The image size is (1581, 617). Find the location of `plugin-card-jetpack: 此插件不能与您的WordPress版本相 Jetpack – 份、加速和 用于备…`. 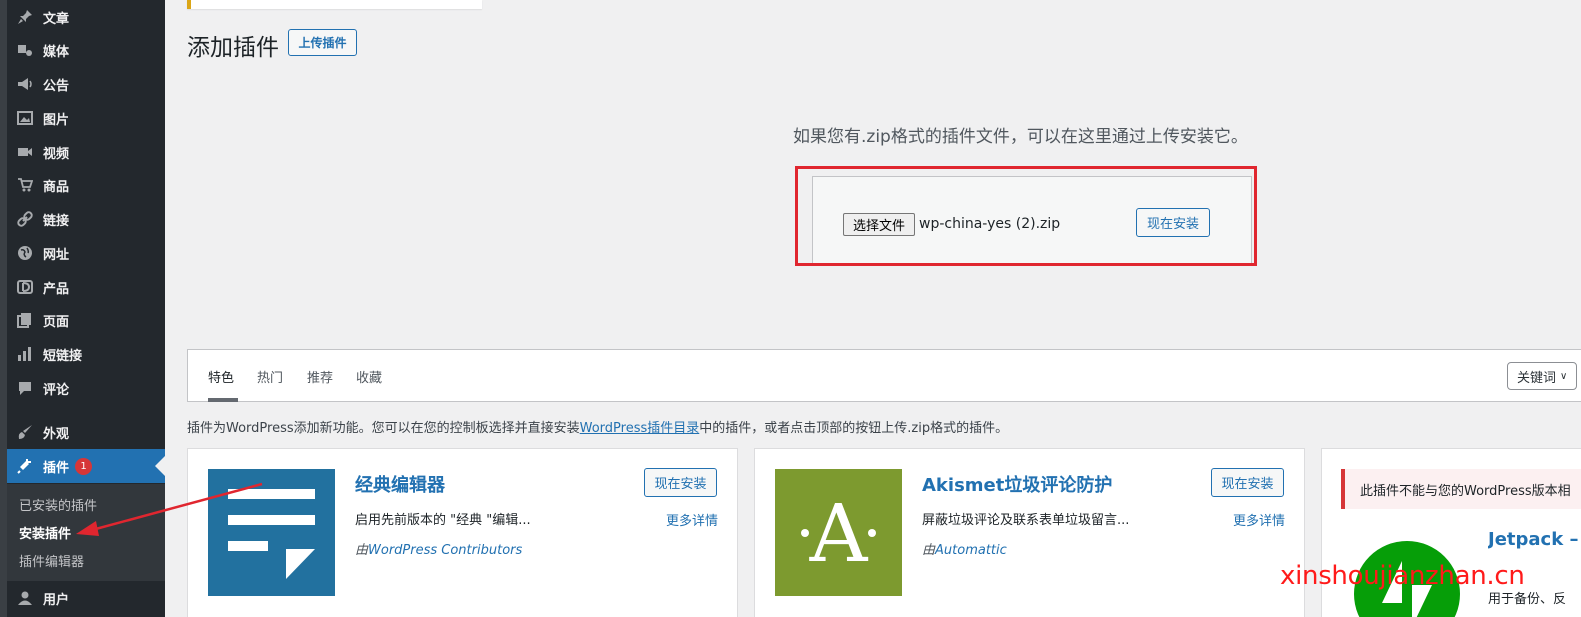

plugin-card-jetpack: 此插件不能与您的WordPress版本相 Jetpack – 份、加速和 用于备… is located at coordinates (1451, 532).